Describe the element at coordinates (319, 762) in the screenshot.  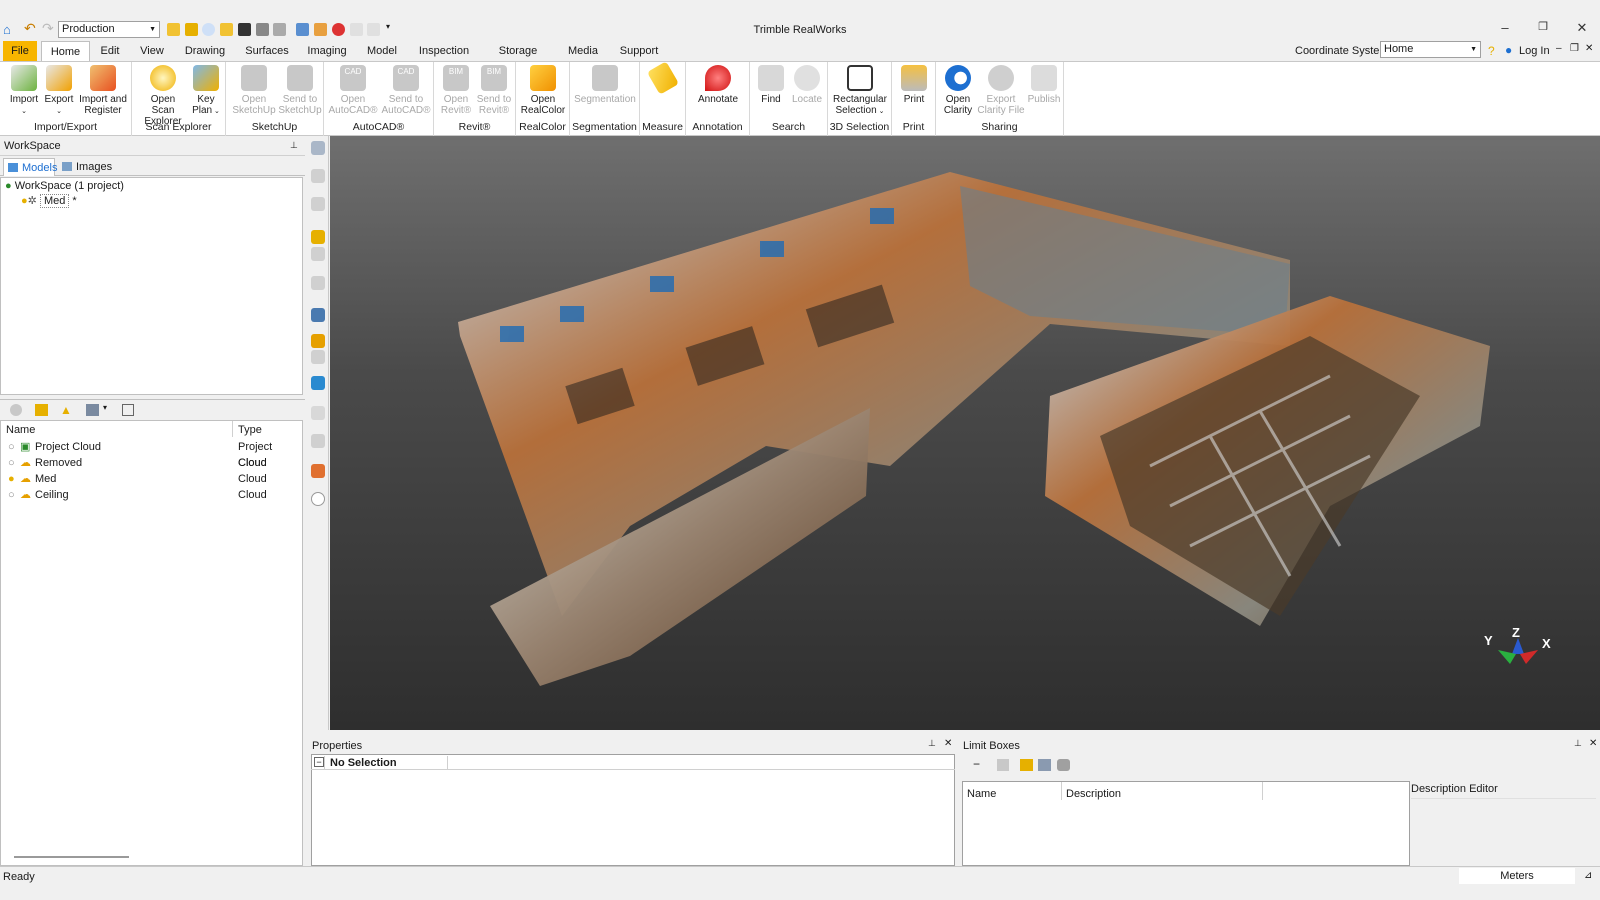
I see `collapse-icon: −` at that location.